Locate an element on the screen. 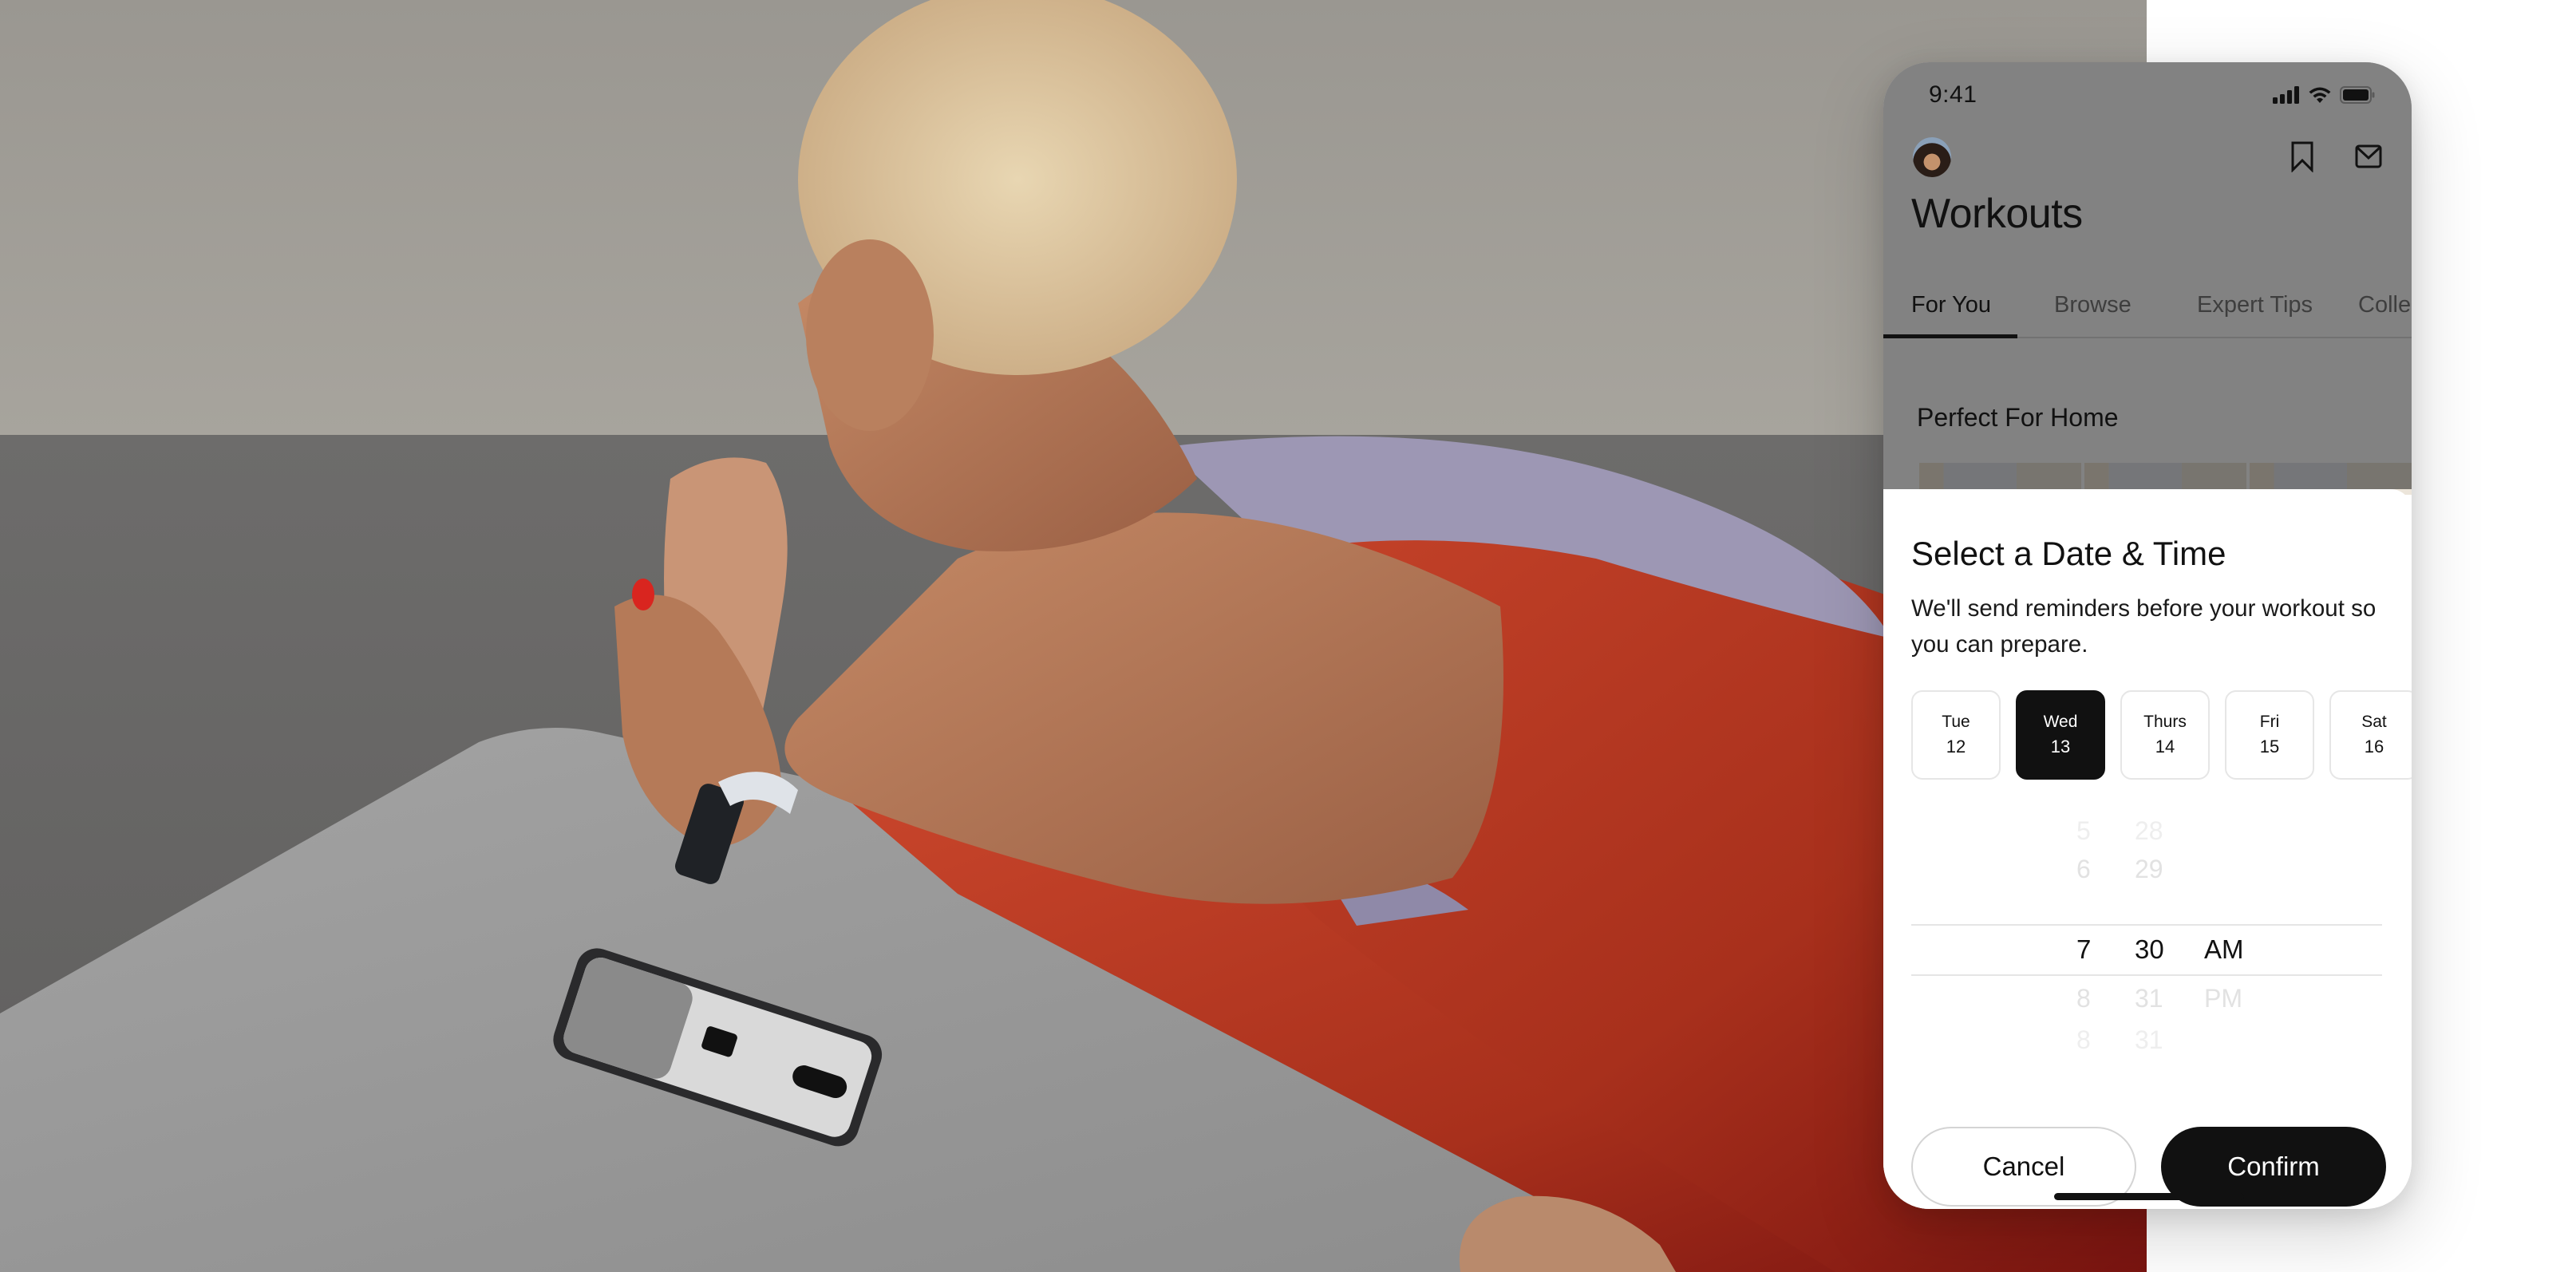 The width and height of the screenshot is (2576, 1272). app-header is located at coordinates (2147, 158).